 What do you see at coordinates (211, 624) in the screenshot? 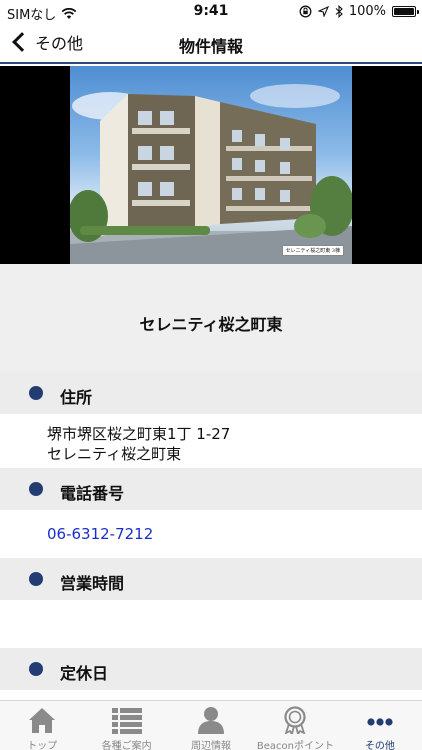
I see `hours-body` at bounding box center [211, 624].